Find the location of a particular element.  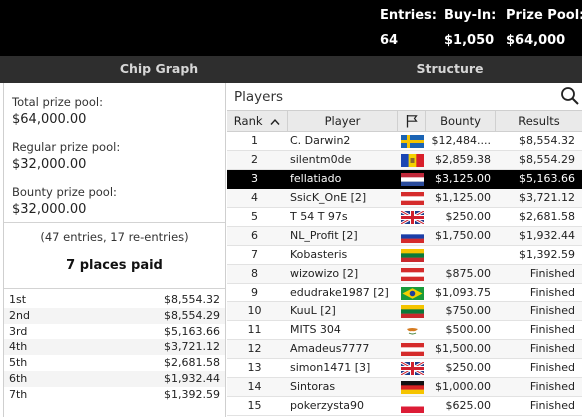

player-bounty: $750.00 is located at coordinates (468, 311).